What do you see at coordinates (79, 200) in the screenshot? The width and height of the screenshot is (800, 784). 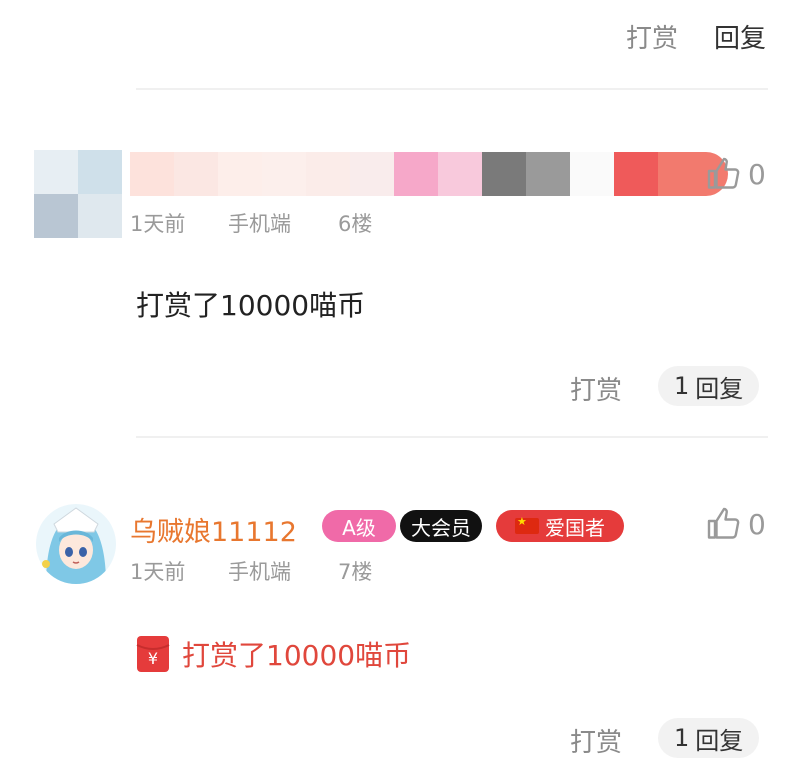 I see `avatar-pixelated` at bounding box center [79, 200].